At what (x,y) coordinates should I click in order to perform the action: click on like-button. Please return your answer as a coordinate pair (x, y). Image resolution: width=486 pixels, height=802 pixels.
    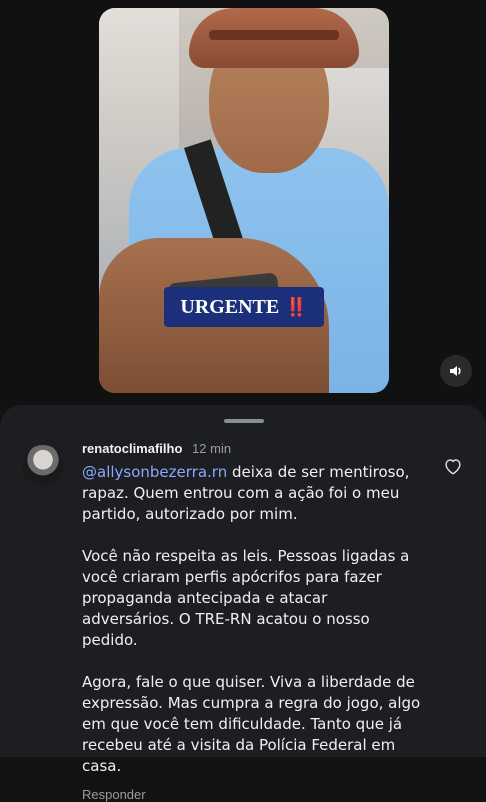
    Looking at the image, I should click on (453, 466).